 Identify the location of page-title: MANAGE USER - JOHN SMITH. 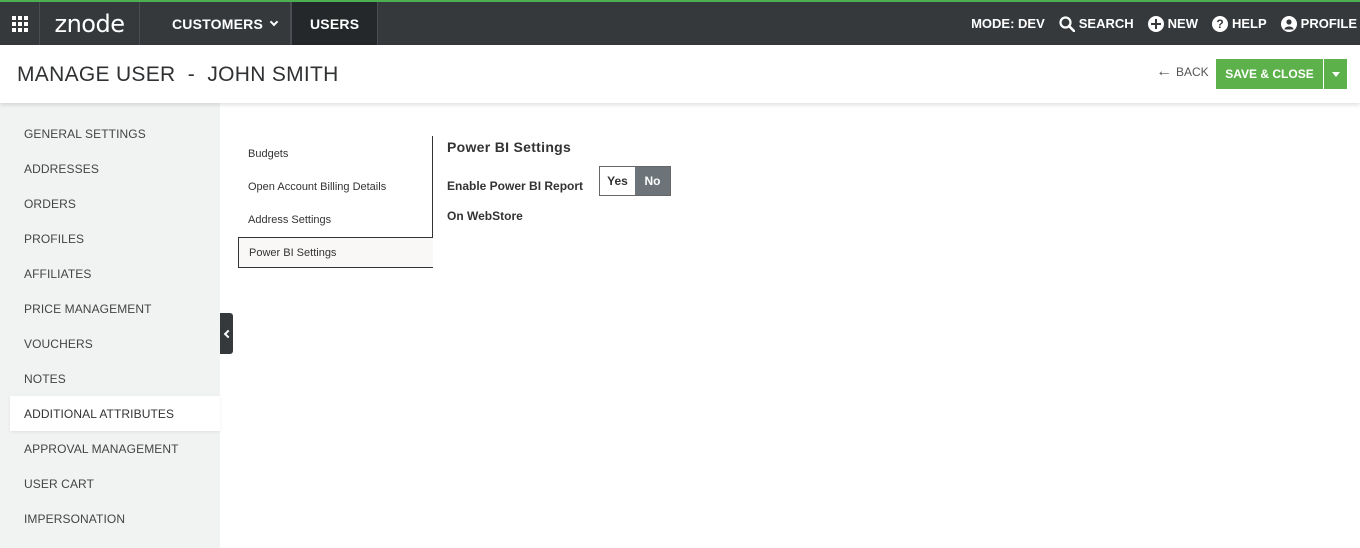
(178, 74).